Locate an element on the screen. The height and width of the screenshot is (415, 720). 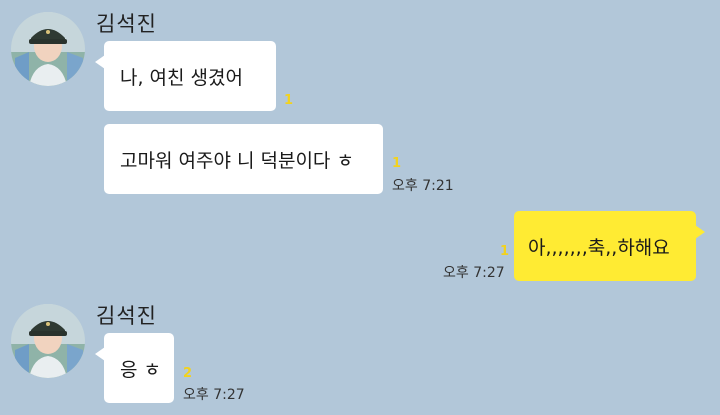
unread-count: 2 is located at coordinates (188, 373).